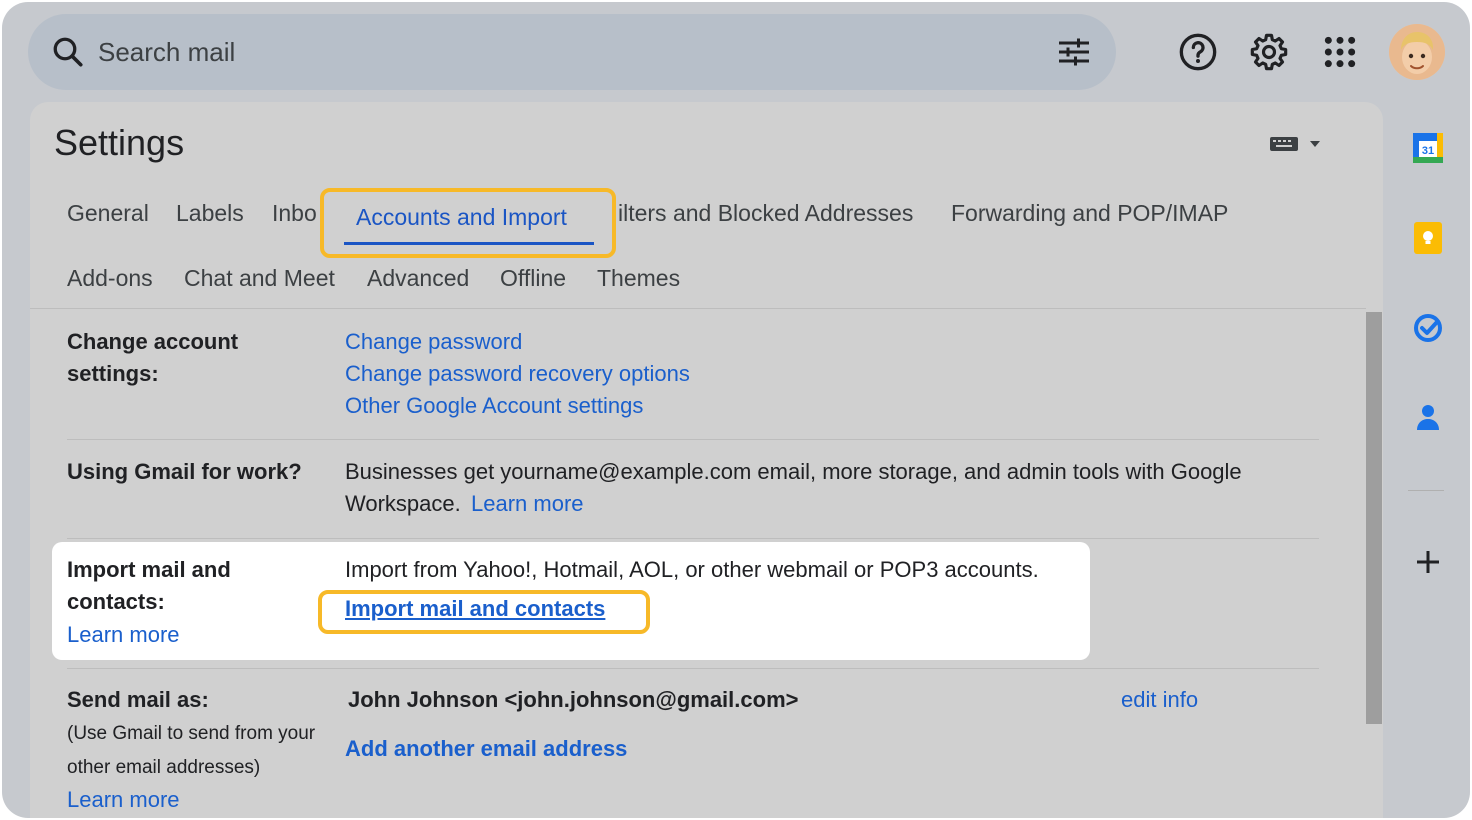 The height and width of the screenshot is (820, 1472). I want to click on tasks-icon, so click(1428, 328).